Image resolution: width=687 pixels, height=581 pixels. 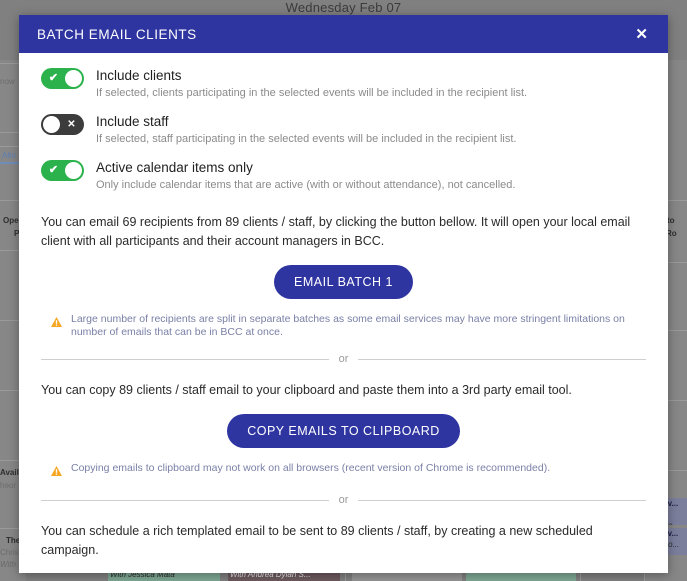 I want to click on calendar-text-fragment: heor, so click(x=8, y=485).